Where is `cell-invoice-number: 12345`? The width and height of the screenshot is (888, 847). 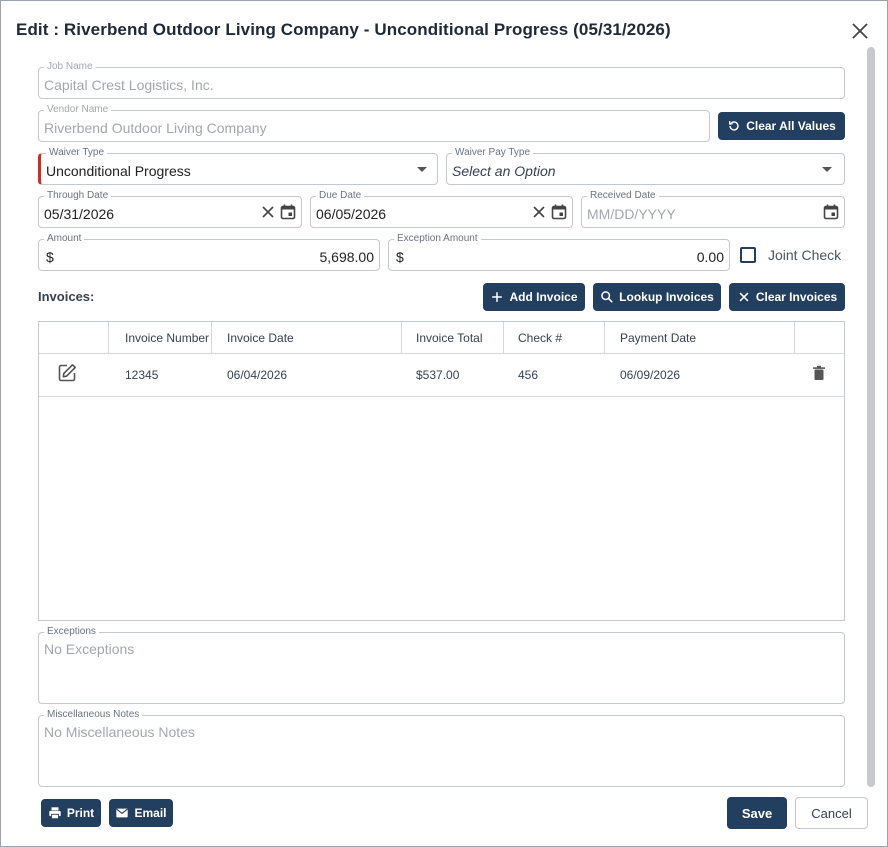
cell-invoice-number: 12345 is located at coordinates (142, 375).